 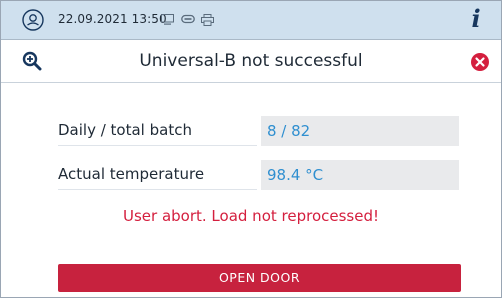 What do you see at coordinates (476, 19) in the screenshot?
I see `info-icon: i` at bounding box center [476, 19].